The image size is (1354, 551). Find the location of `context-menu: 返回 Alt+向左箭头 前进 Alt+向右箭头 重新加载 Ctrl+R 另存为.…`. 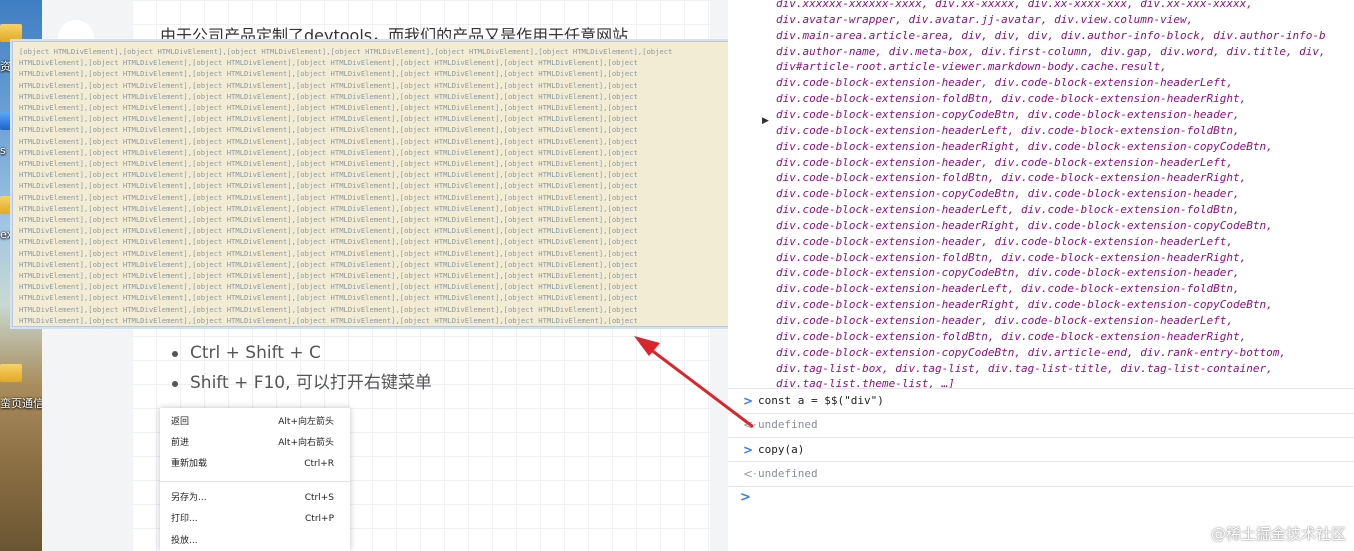

context-menu: 返回 Alt+向左箭头 前进 Alt+向右箭头 重新加载 Ctrl+R 另存为.… is located at coordinates (255, 479).